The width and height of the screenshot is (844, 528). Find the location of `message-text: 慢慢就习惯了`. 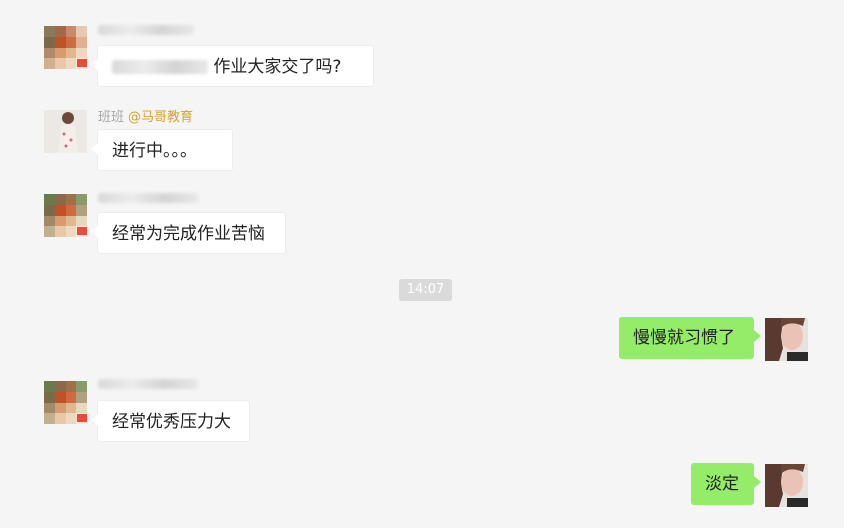

message-text: 慢慢就习惯了 is located at coordinates (684, 338).